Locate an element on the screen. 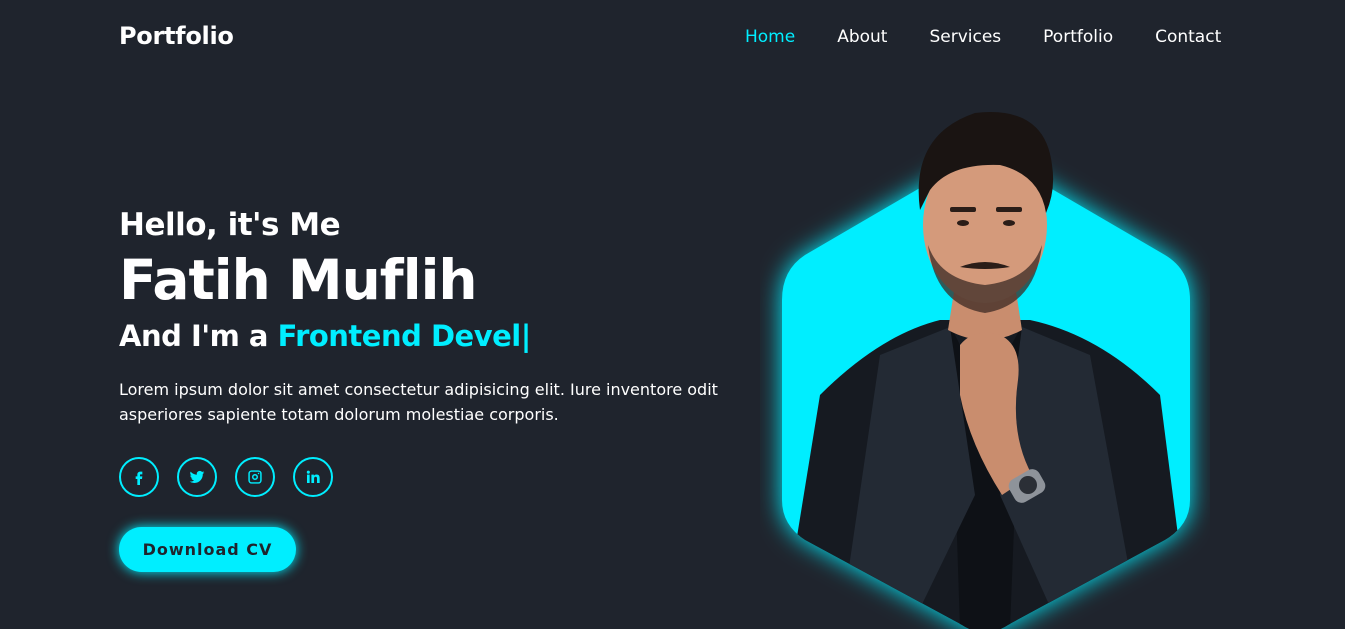 This screenshot has height=629, width=1345. hero-role: And I'm a Frontend Devel| is located at coordinates (424, 336).